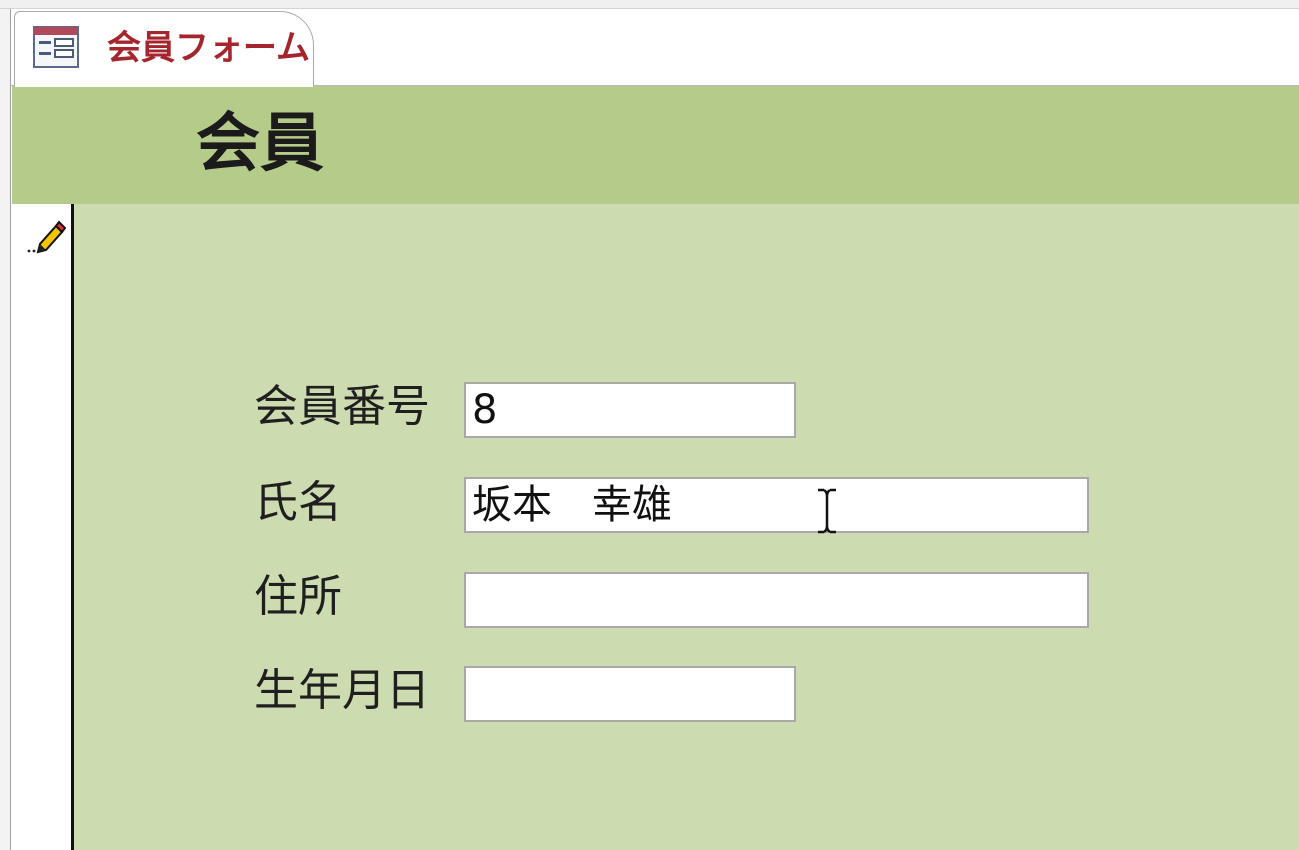  Describe the element at coordinates (776, 505) in the screenshot. I see `name-field: 坂本 幸雄` at that location.